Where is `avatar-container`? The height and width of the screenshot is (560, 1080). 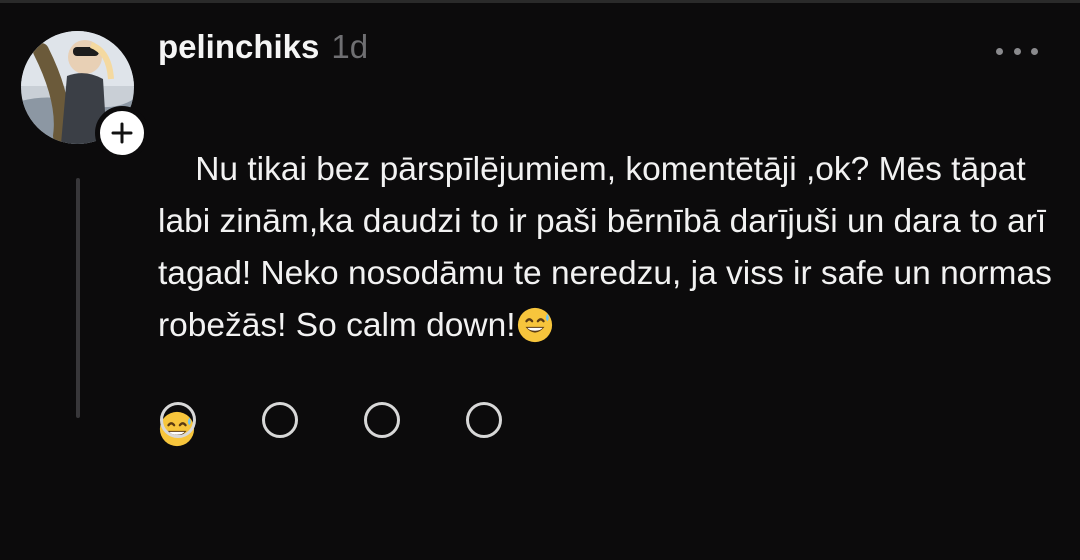
avatar-container is located at coordinates (85, 95).